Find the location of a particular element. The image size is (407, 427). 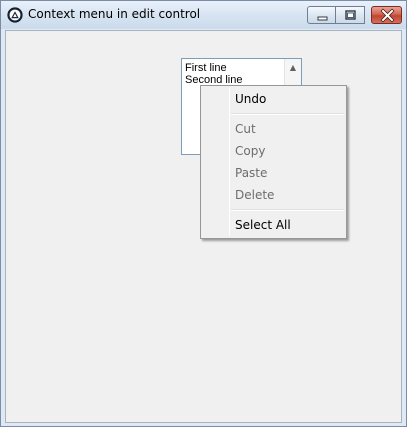

edit-line-1: First line is located at coordinates (206, 68).